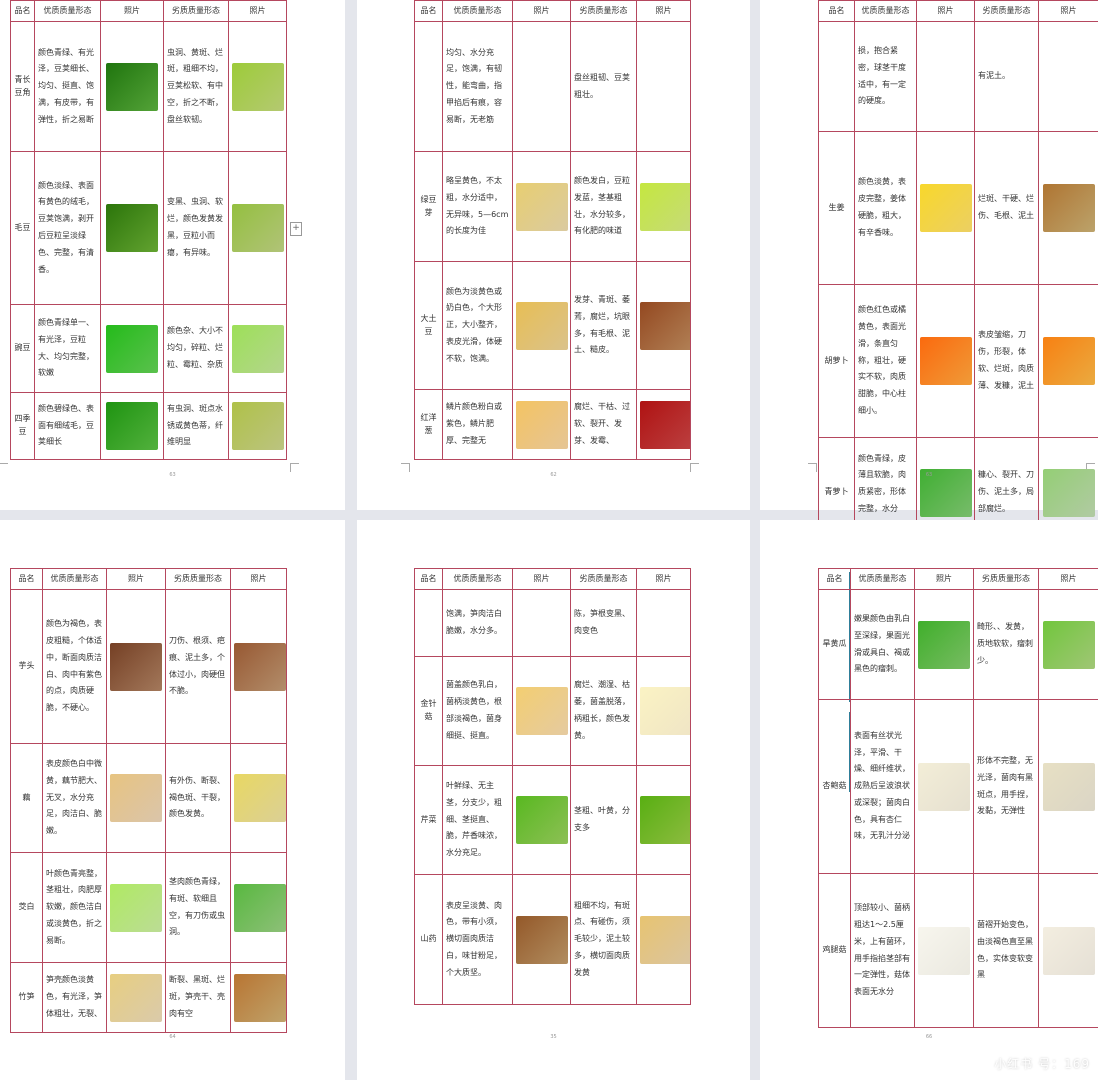 This screenshot has height=1080, width=1098. What do you see at coordinates (428, 820) in the screenshot?
I see `product-name: 芹菜` at bounding box center [428, 820].